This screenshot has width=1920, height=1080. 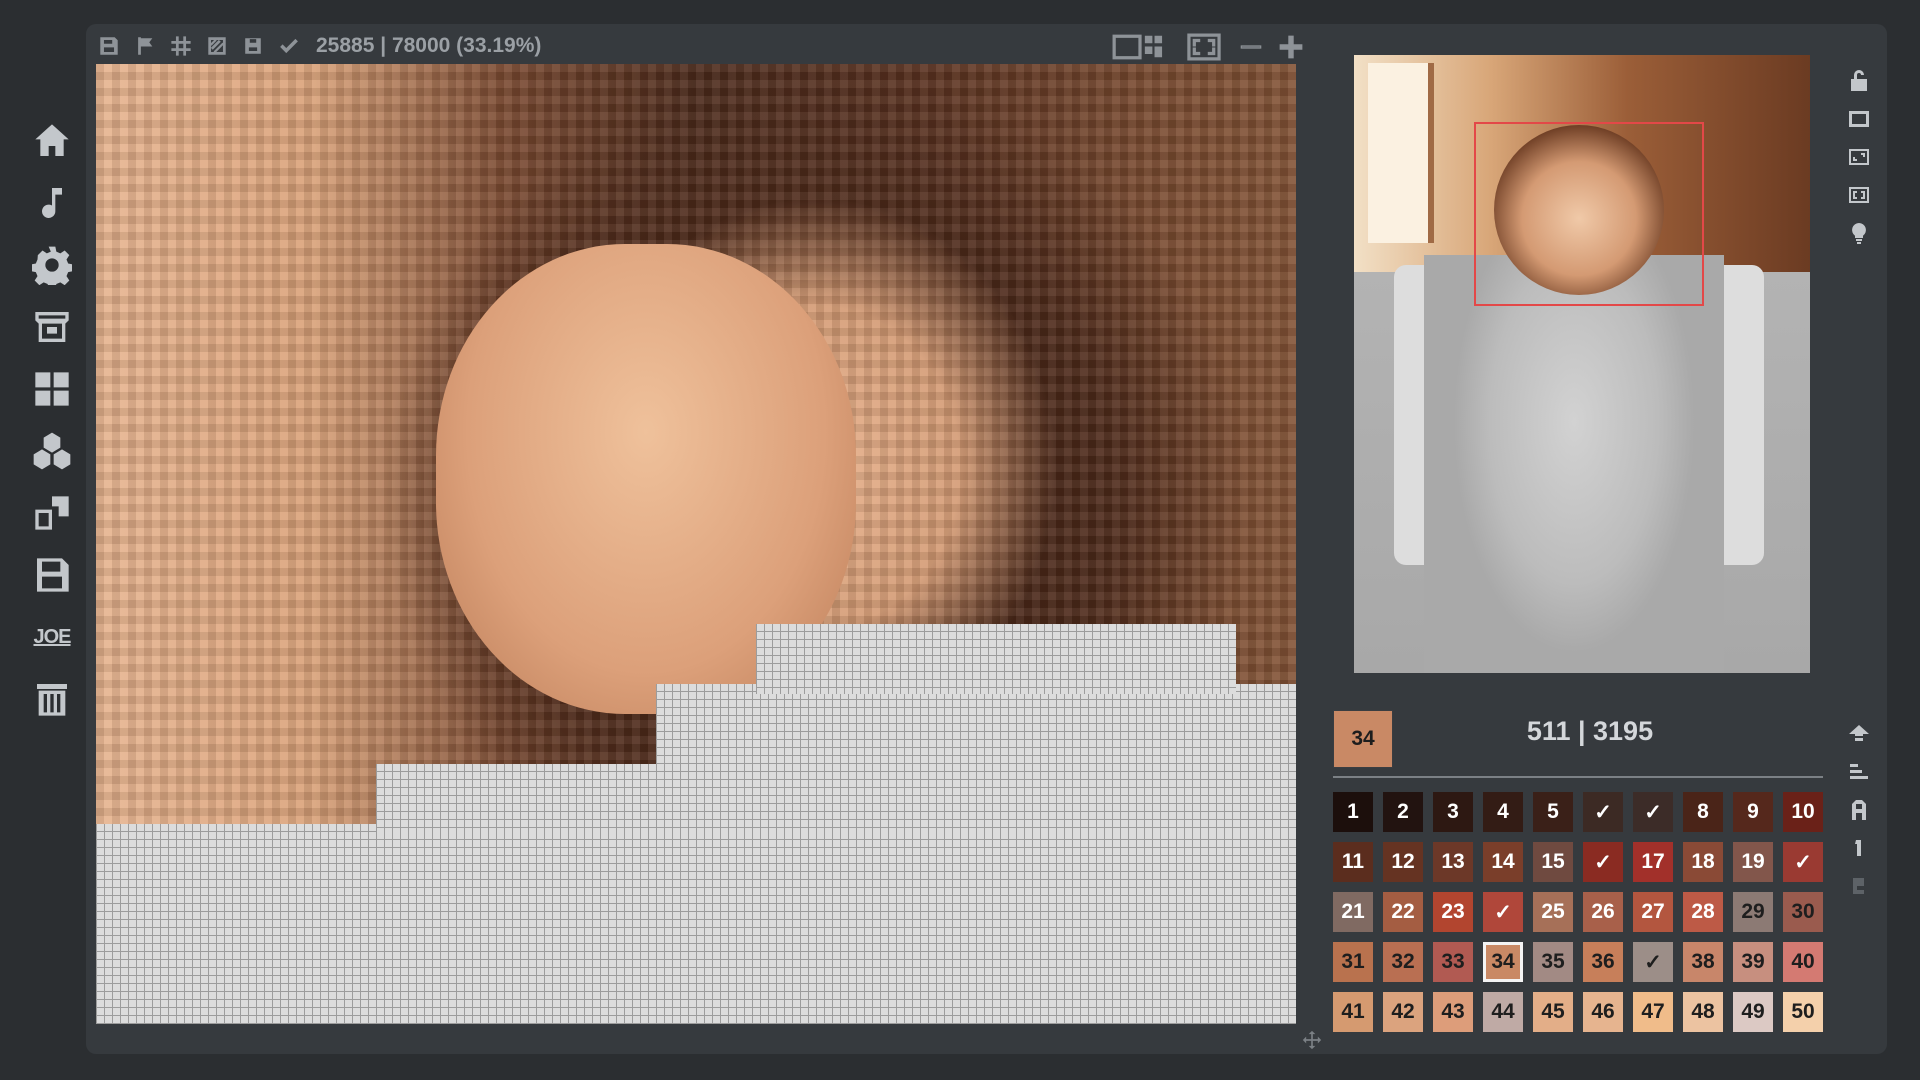 I want to click on right-tools-top, so click(x=1859, y=157).